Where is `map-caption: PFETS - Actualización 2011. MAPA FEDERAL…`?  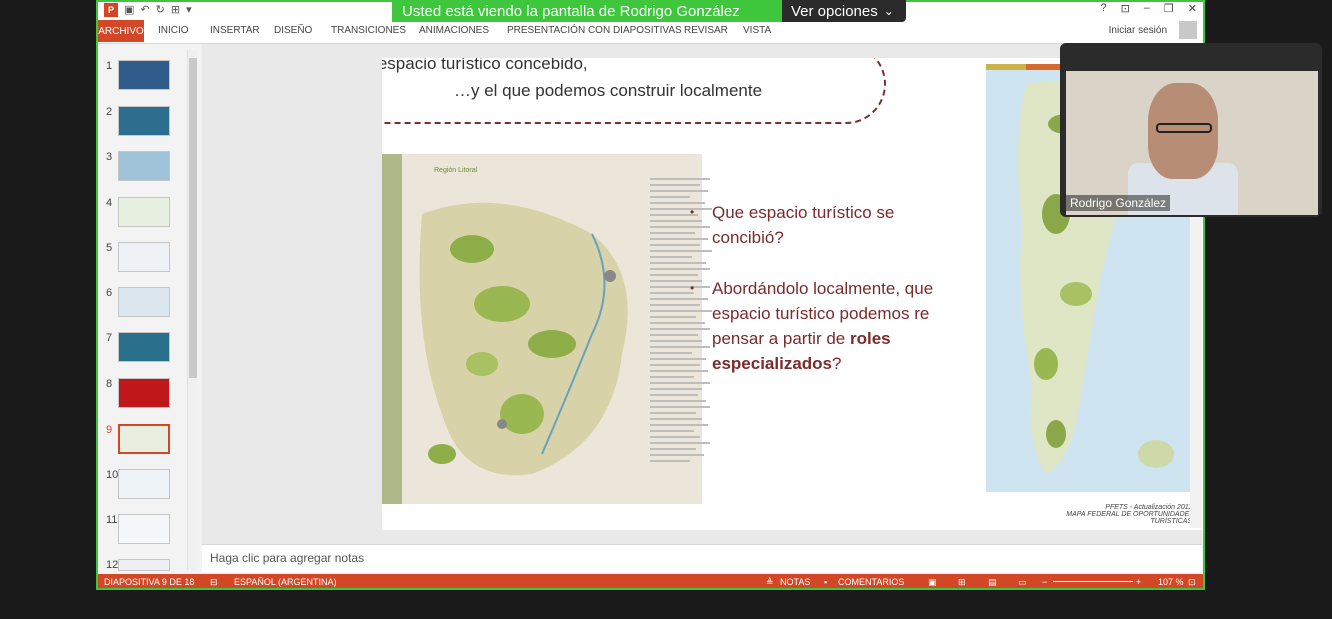
map-caption: PFETS - Actualización 2011. MAPA FEDERAL… is located at coordinates (1108, 514).